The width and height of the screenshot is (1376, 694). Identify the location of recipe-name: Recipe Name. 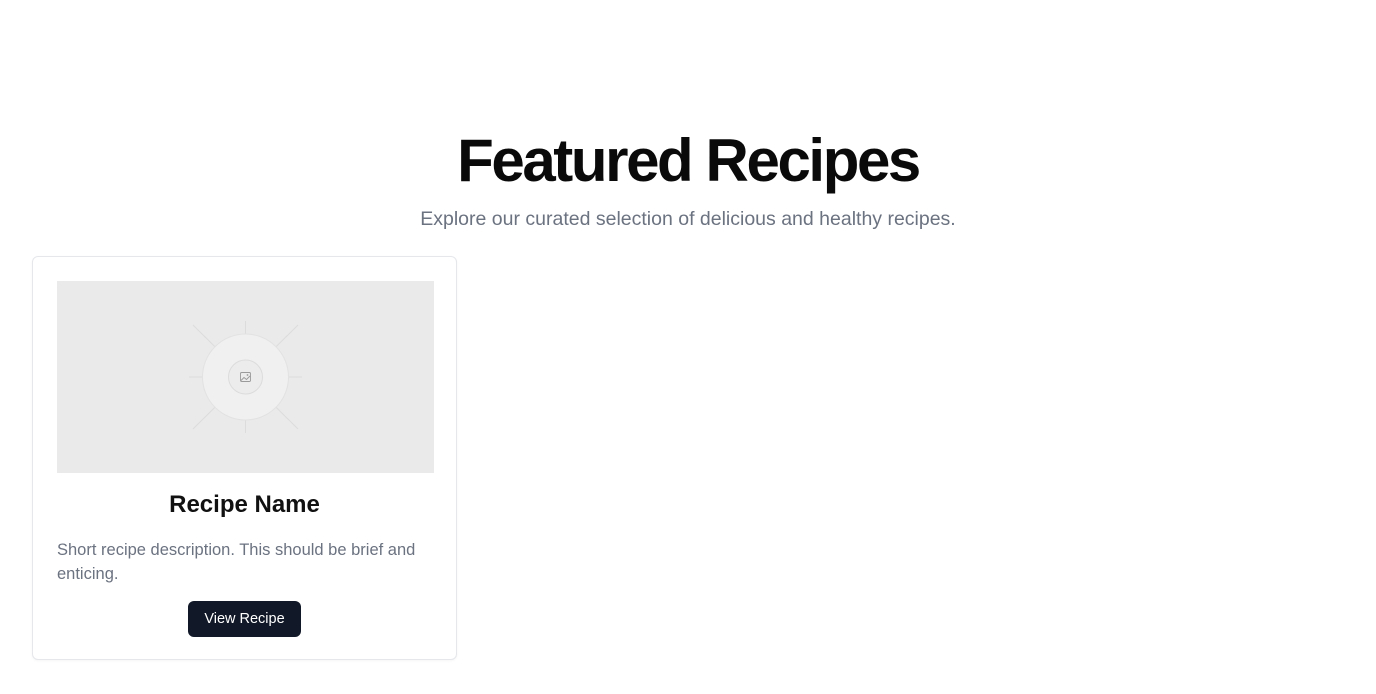
(244, 504).